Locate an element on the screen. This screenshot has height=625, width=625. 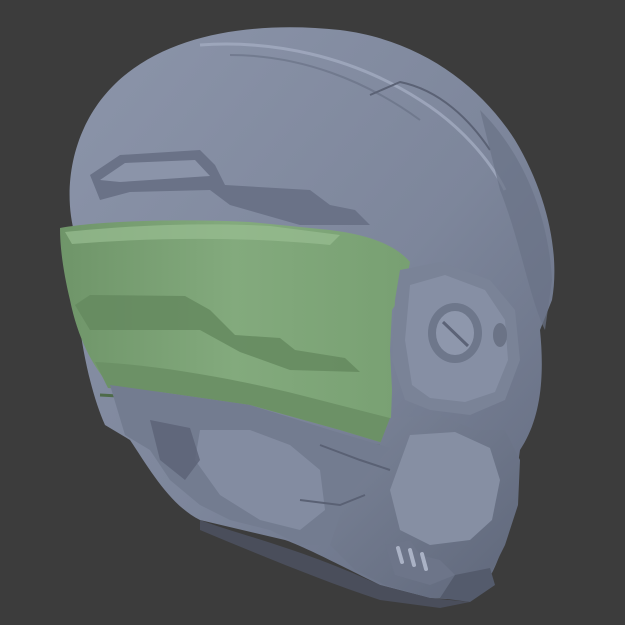
ear-rivet is located at coordinates (500, 335).